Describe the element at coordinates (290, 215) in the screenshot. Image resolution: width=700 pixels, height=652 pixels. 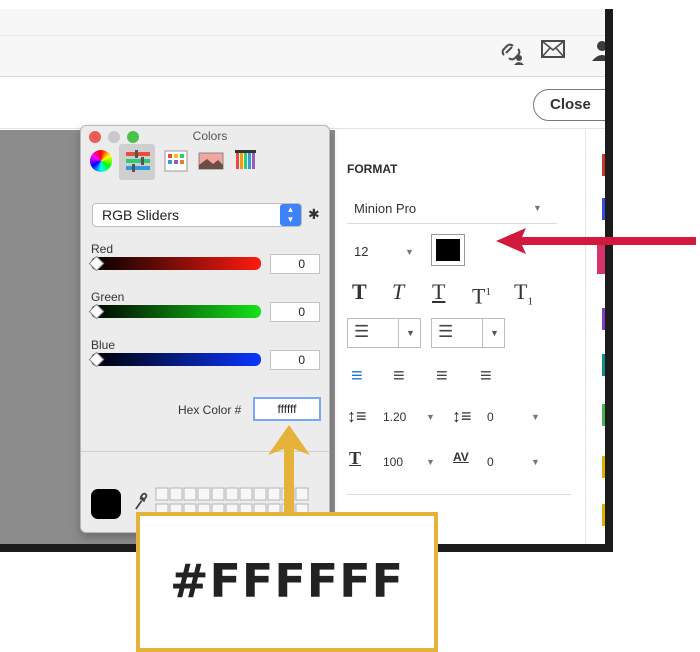
I see `mode-stepper: ▲ ▼` at that location.